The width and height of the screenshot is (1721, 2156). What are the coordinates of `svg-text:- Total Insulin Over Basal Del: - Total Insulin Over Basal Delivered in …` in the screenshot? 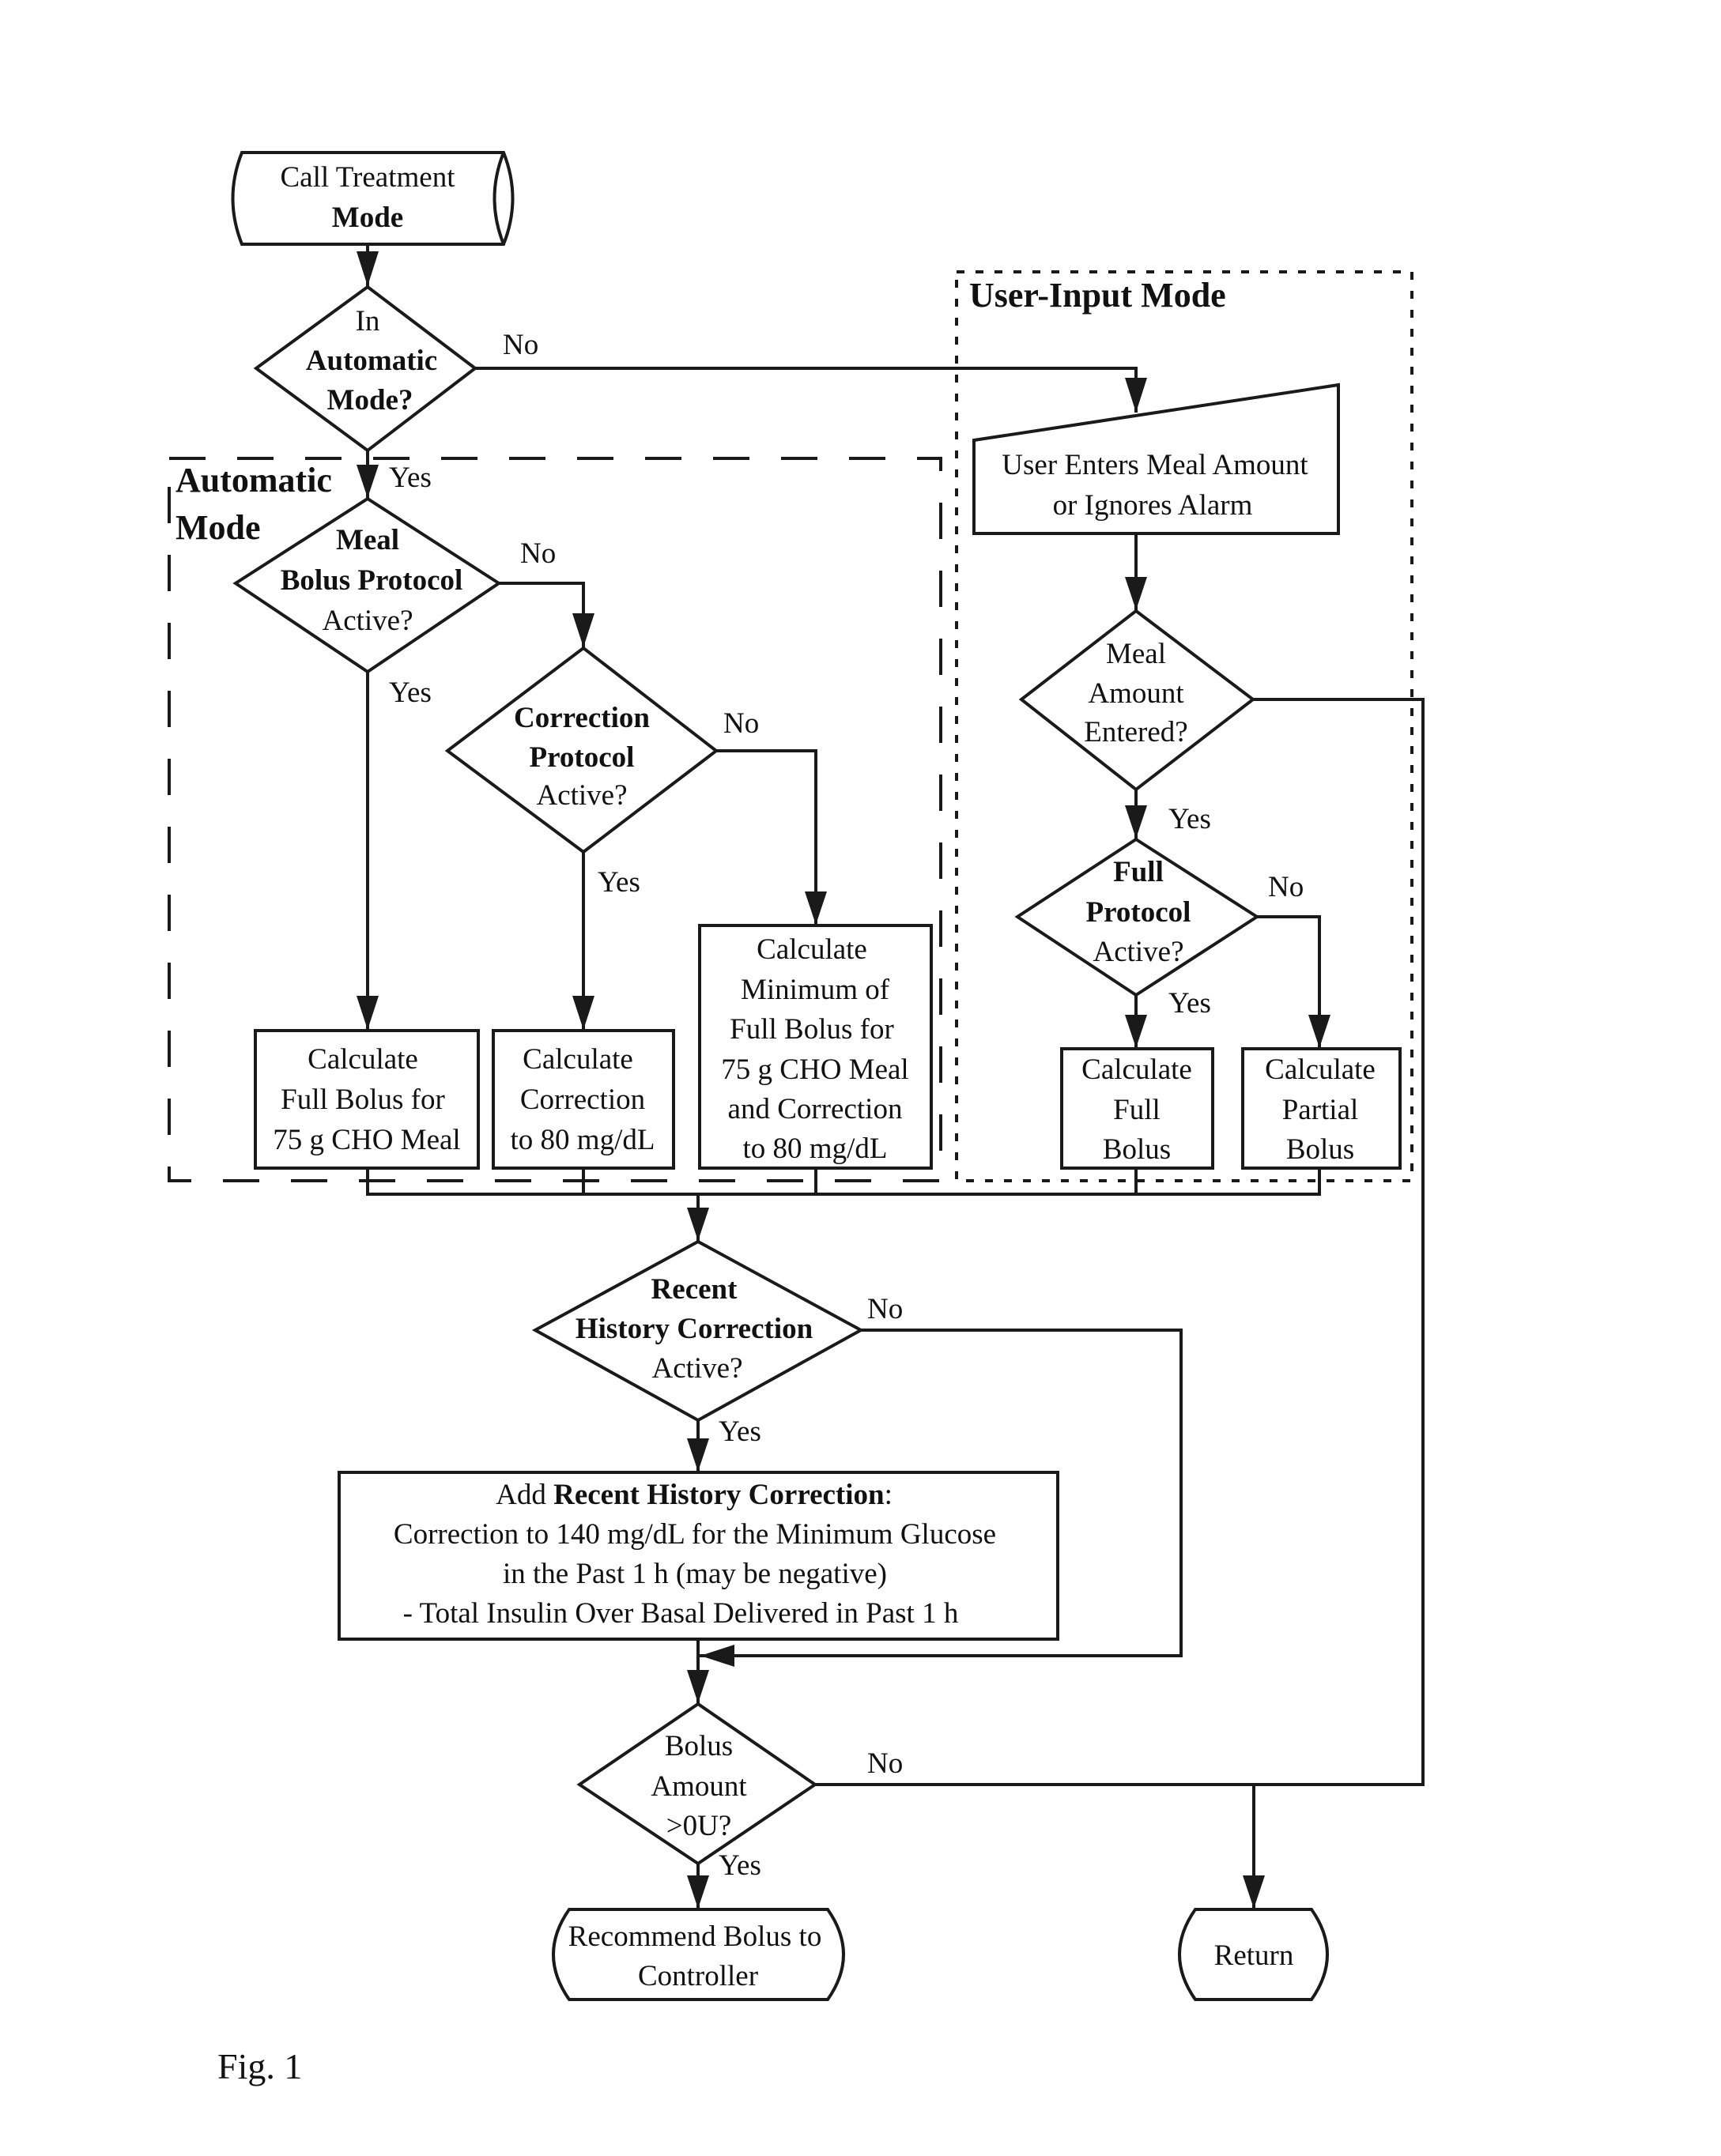 It's located at (681, 1613).